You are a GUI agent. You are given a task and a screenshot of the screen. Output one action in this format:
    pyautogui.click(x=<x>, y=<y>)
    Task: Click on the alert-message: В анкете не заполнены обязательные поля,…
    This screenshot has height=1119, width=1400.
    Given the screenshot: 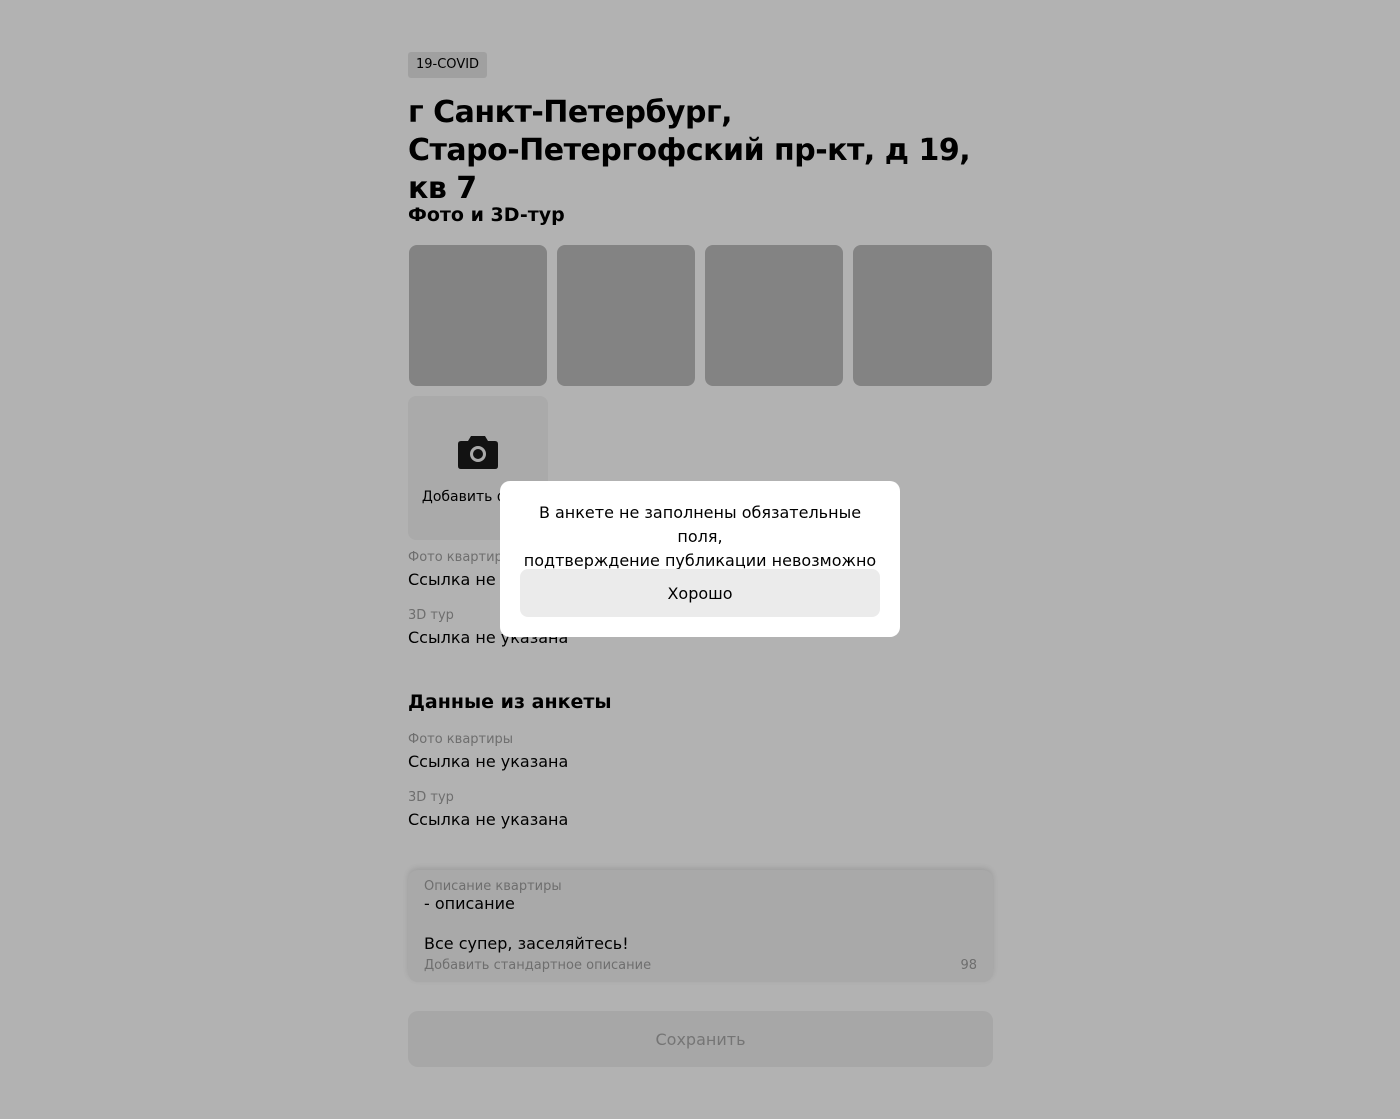 What is the action you would take?
    pyautogui.click(x=700, y=537)
    